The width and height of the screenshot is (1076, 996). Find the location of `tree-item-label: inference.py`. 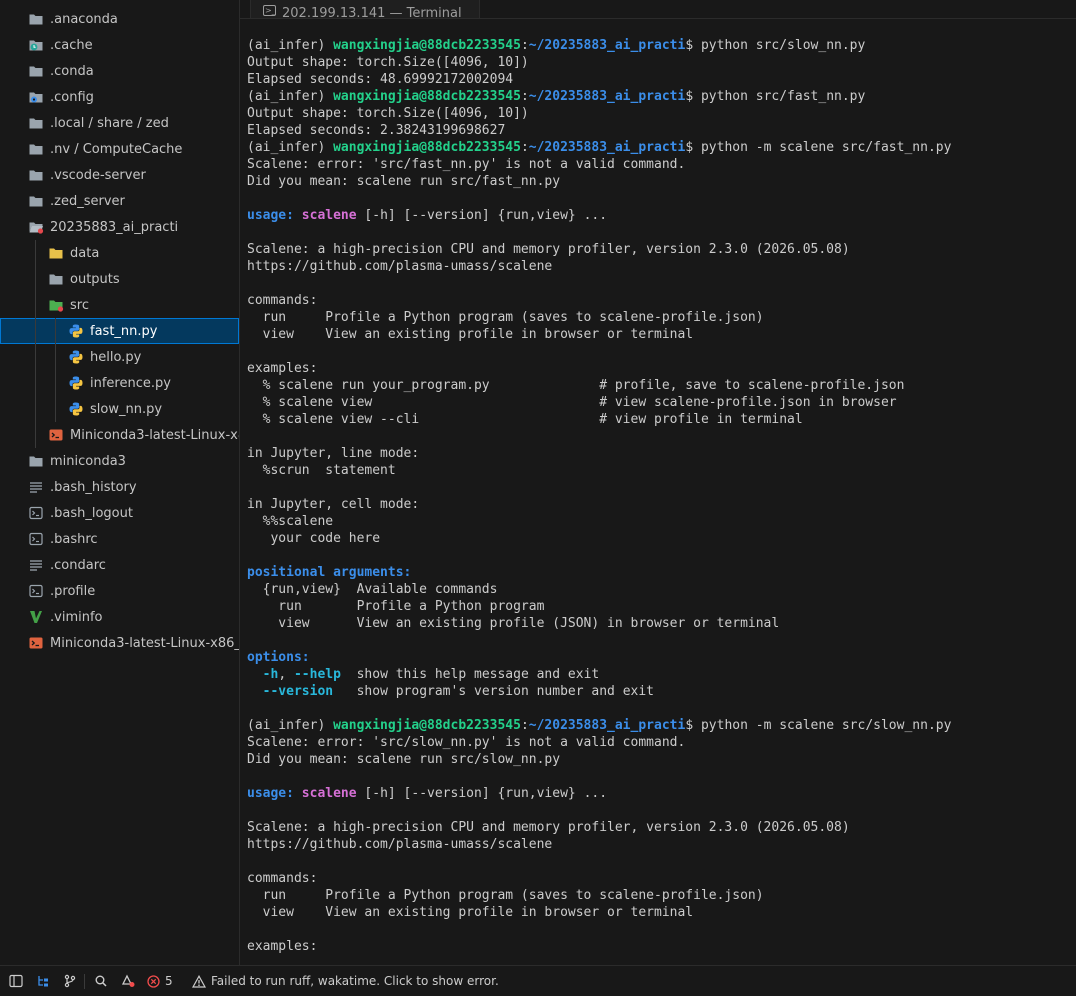

tree-item-label: inference.py is located at coordinates (130, 383).